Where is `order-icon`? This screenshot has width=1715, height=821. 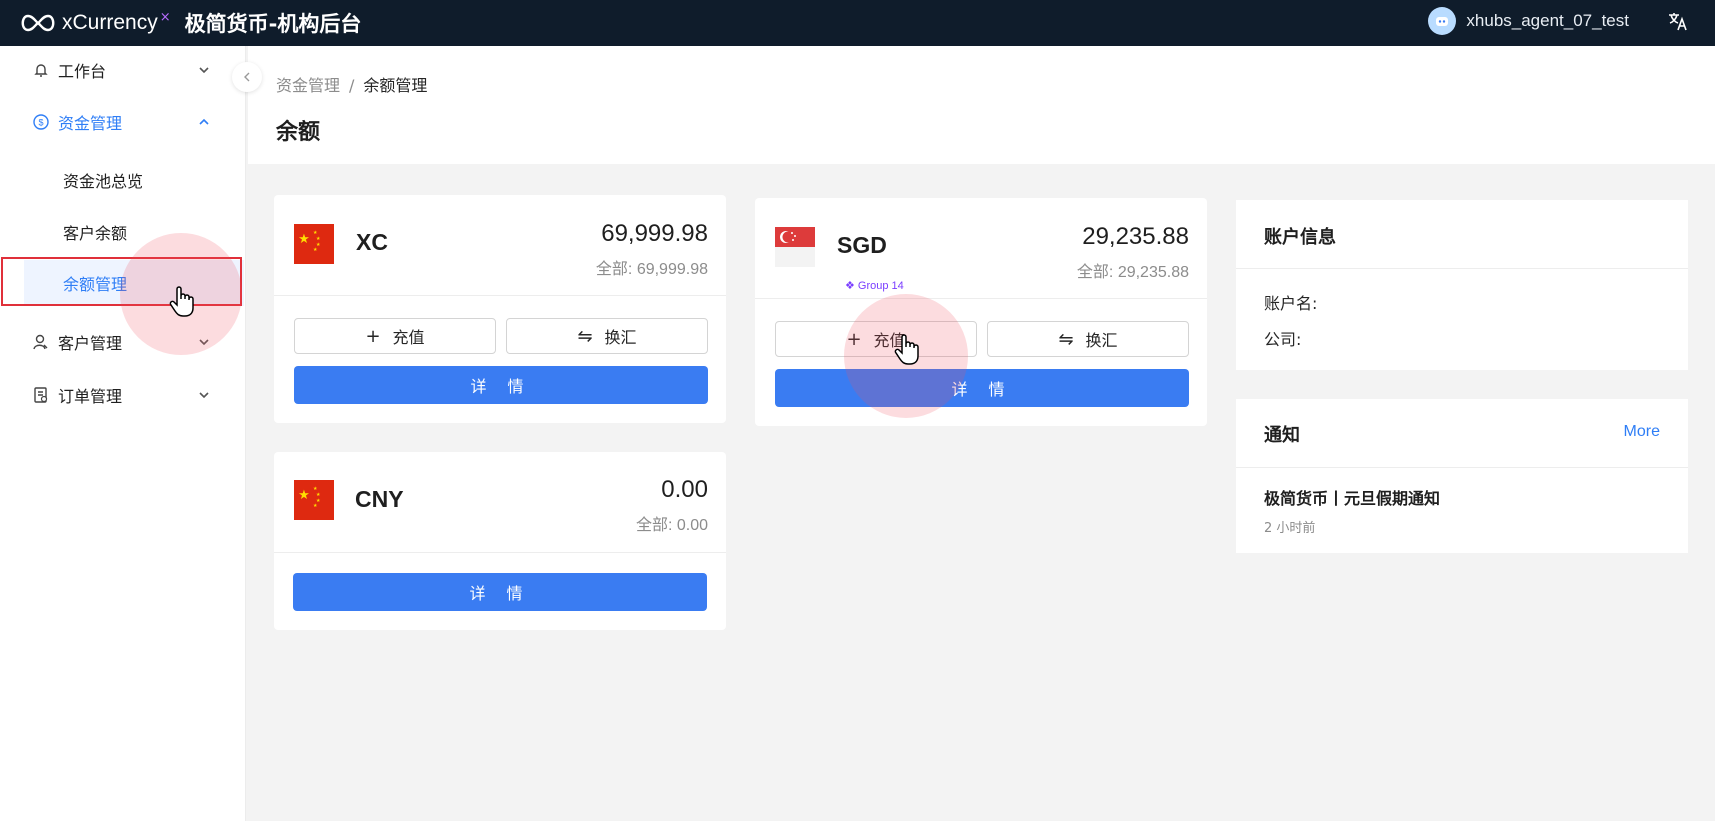
order-icon is located at coordinates (41, 395).